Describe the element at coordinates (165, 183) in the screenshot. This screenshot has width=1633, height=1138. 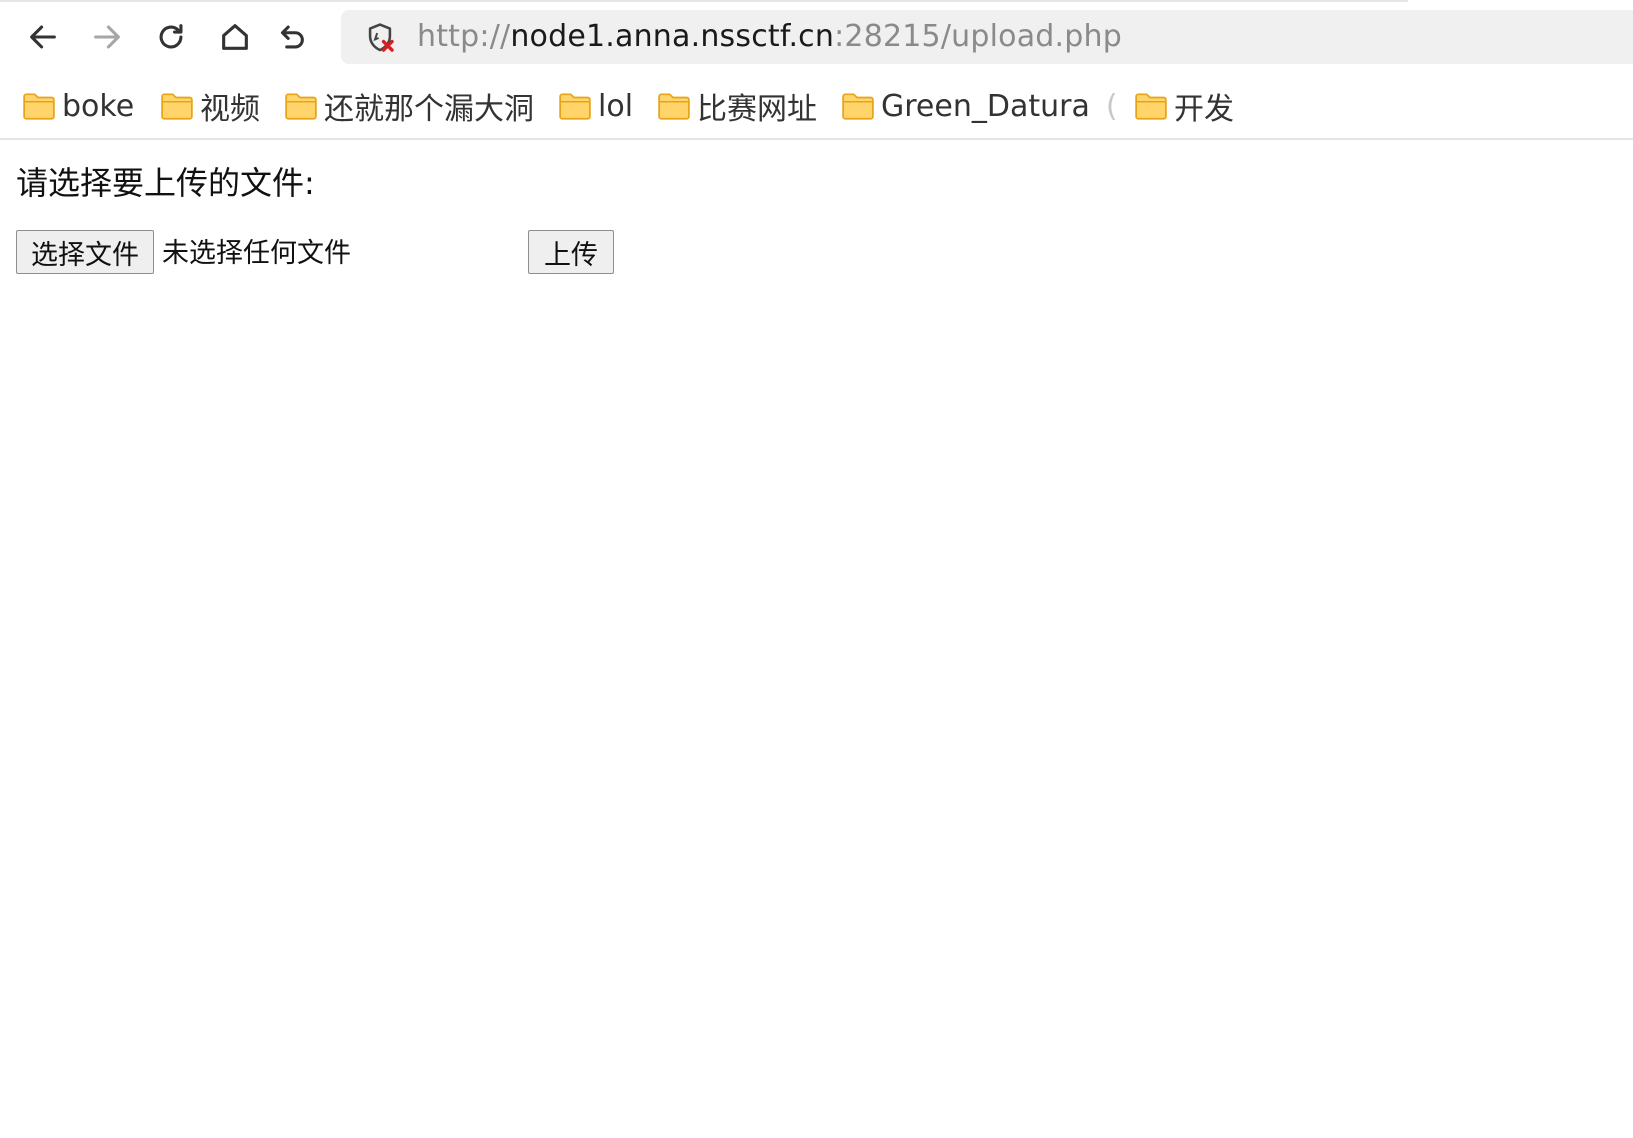
I see `upload-prompt: 请选择要上传的文件:` at that location.